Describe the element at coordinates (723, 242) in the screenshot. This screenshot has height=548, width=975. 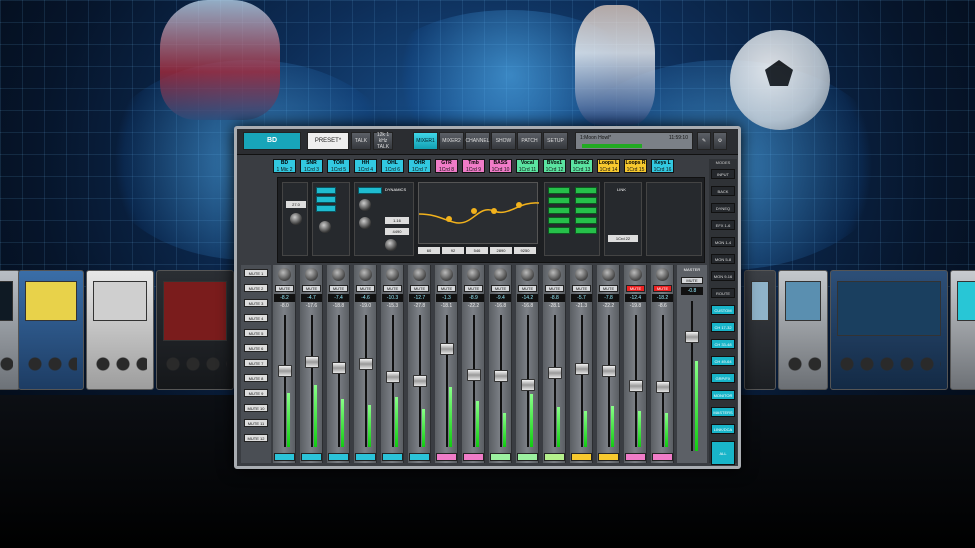
I see `mode-button: MON 1-4` at that location.